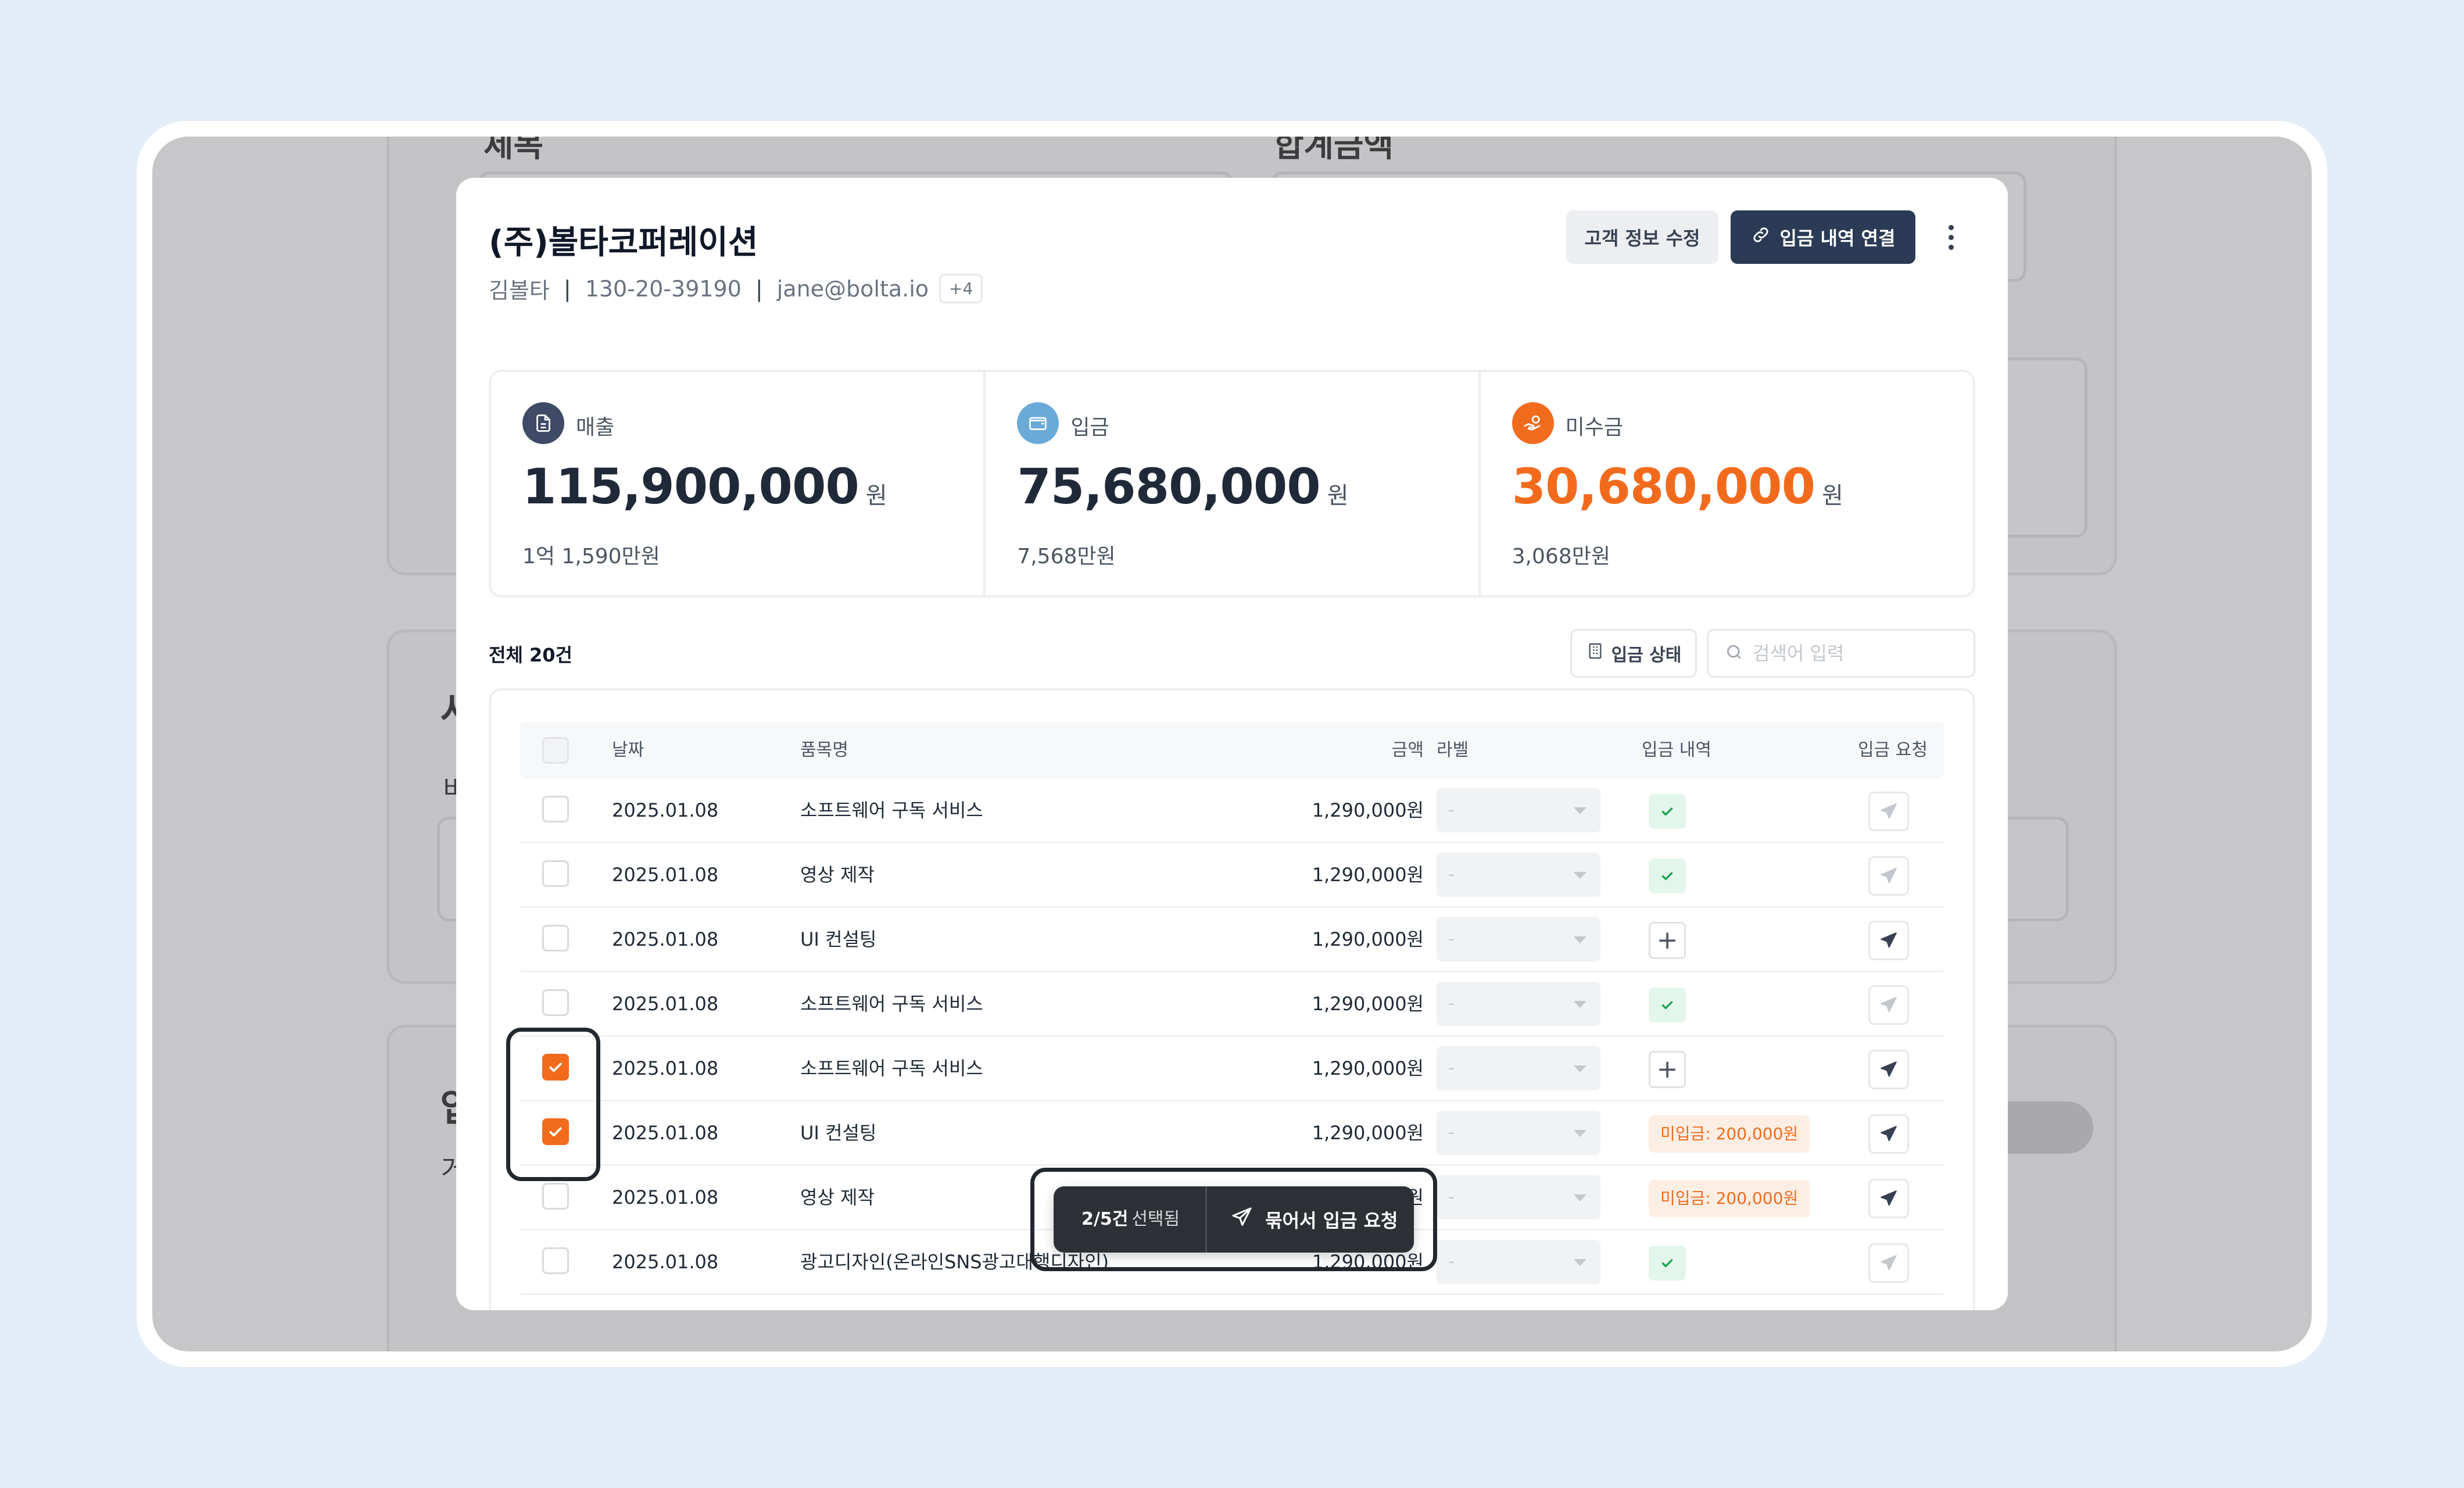  Describe the element at coordinates (1232, 876) in the screenshot. I see `table-row: 2025.01.08 영상 제작 1,290,000원 -` at that location.